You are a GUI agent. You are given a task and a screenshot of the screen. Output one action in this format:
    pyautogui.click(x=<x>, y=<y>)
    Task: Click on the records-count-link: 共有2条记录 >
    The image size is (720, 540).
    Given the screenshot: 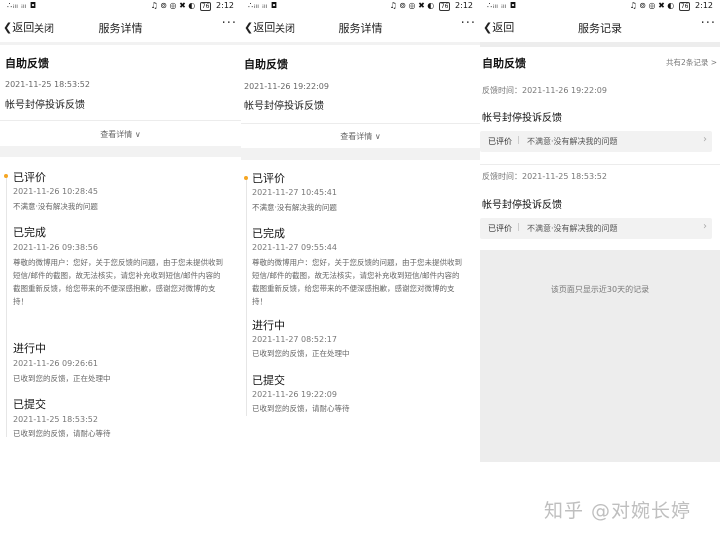 What is the action you would take?
    pyautogui.click(x=691, y=62)
    